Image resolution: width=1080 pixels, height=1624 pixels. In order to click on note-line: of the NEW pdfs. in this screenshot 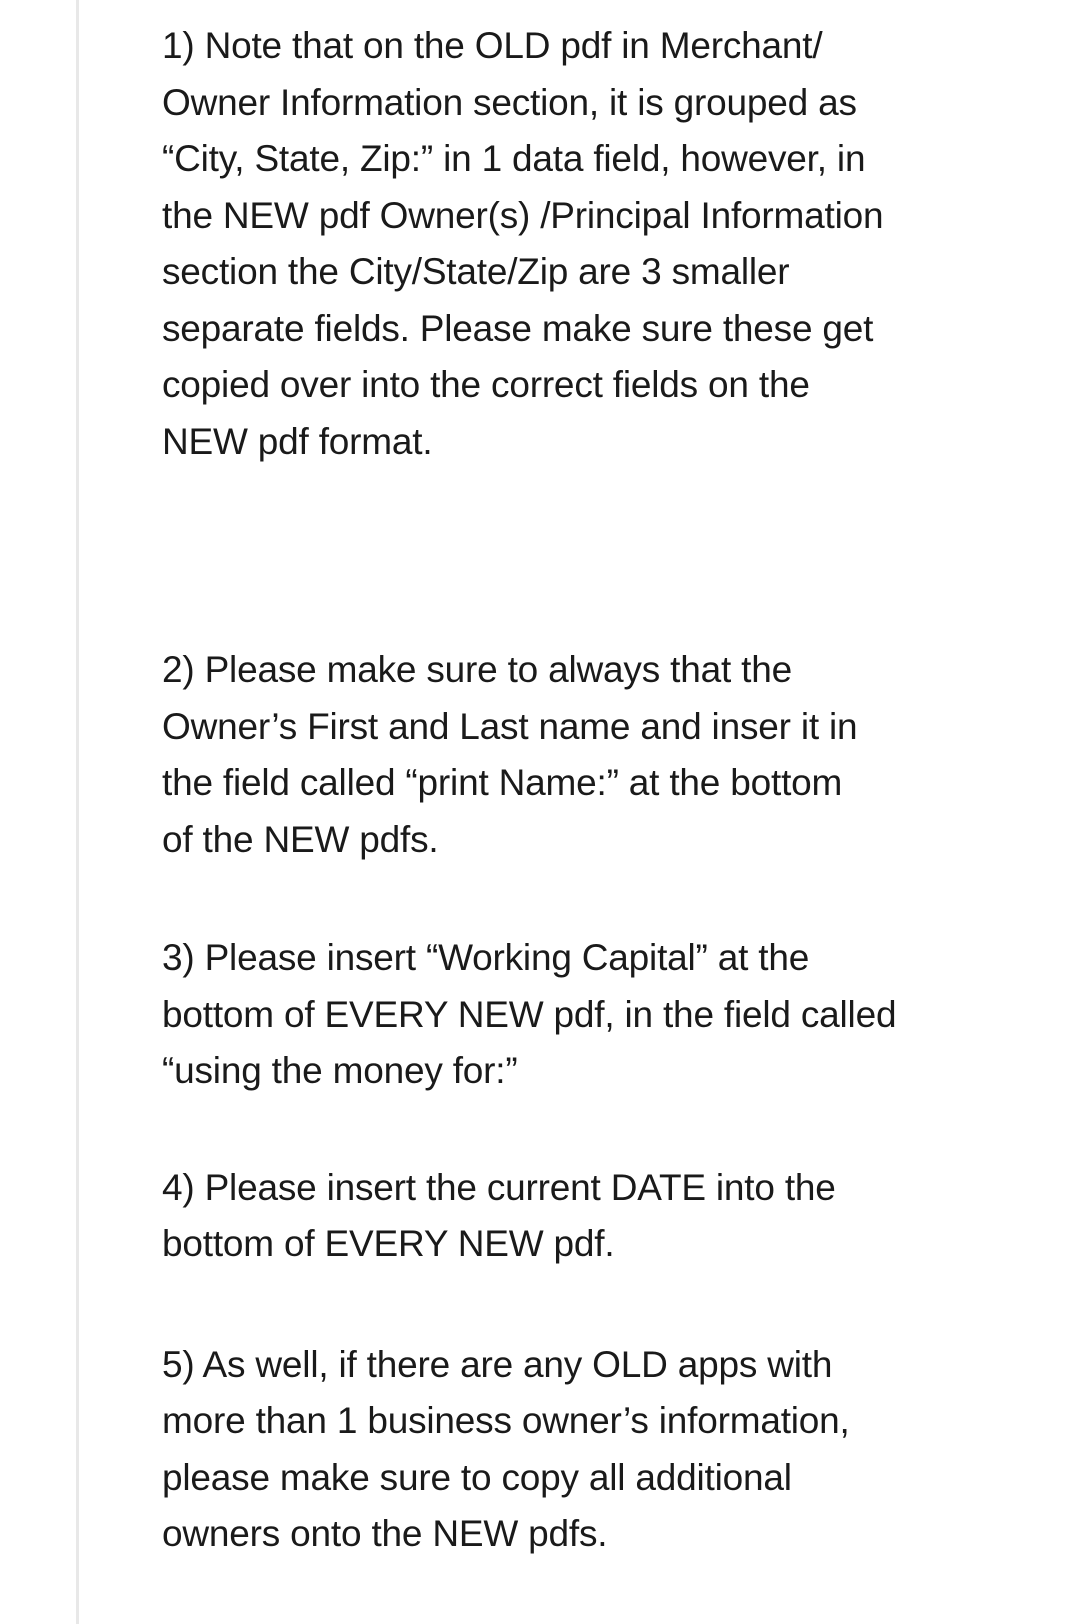, I will do `click(300, 839)`.